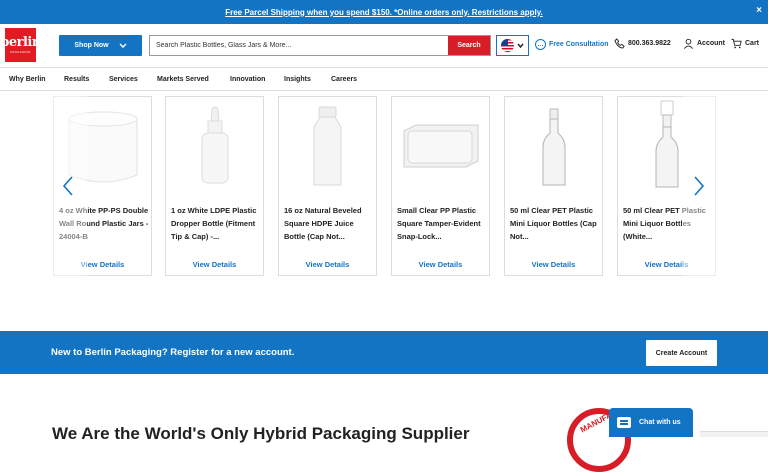  Describe the element at coordinates (711, 43) in the screenshot. I see `account-label: Account` at that location.